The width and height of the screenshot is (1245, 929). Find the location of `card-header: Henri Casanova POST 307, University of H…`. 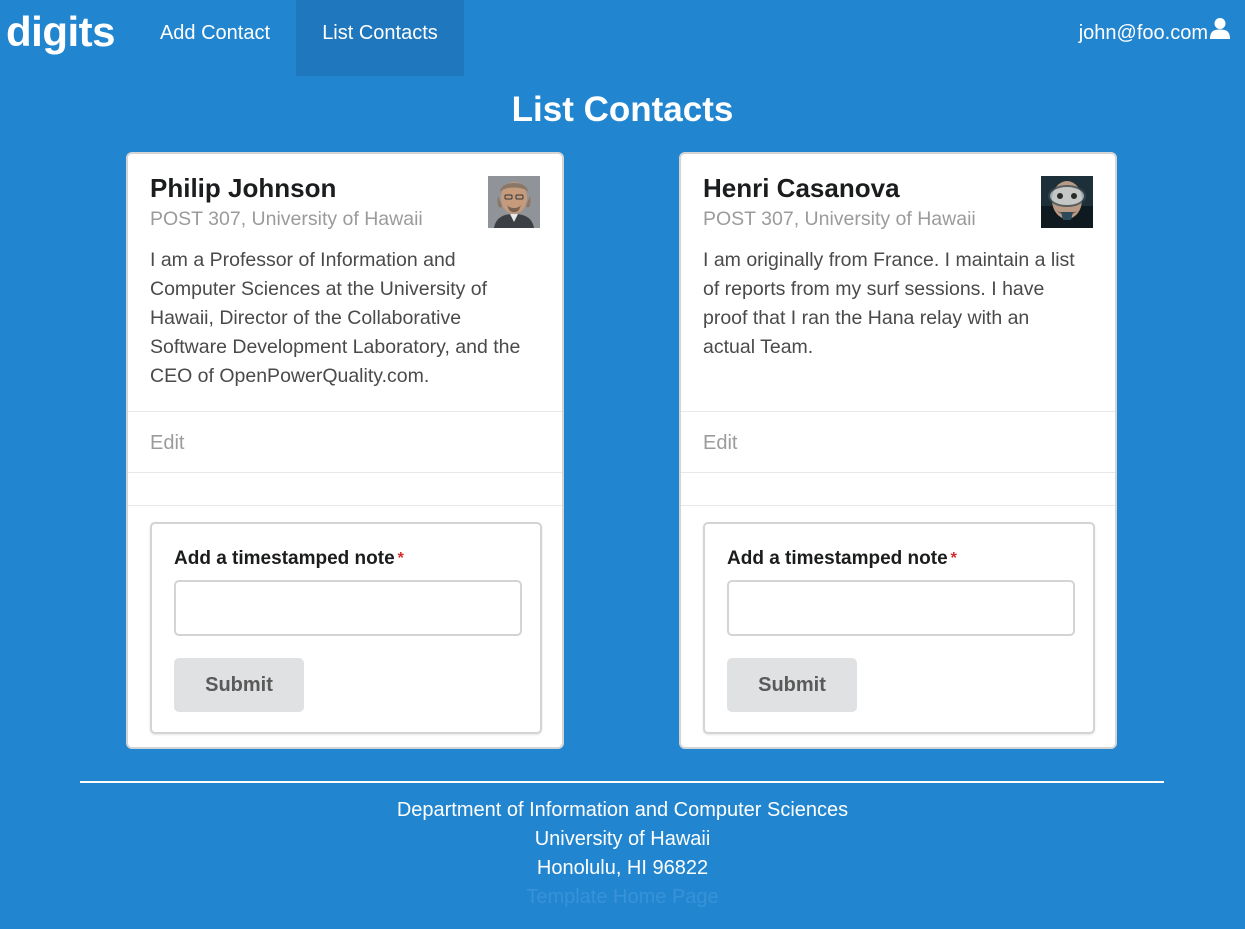

card-header: Henri Casanova POST 307, University of H… is located at coordinates (898, 203).